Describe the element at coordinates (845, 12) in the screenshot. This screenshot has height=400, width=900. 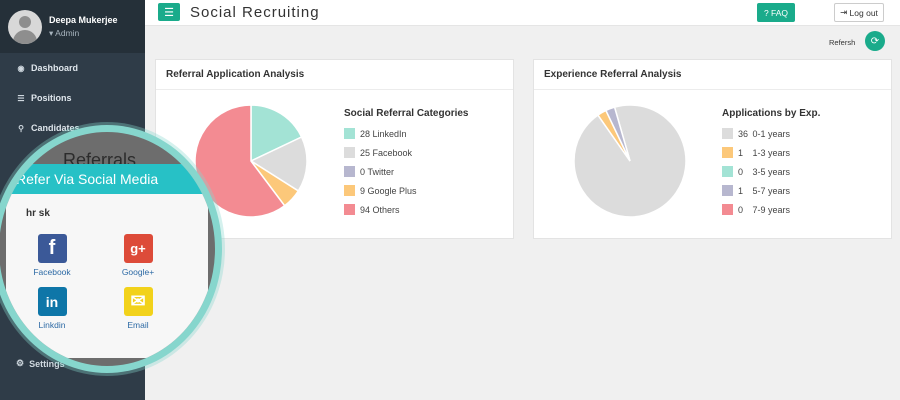
I see `logout-icon: ⇥` at that location.